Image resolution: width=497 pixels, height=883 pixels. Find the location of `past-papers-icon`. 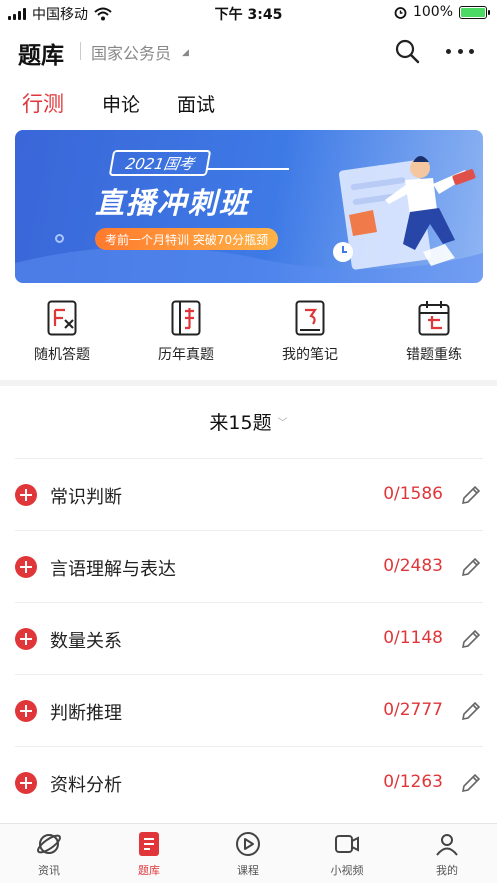

past-papers-icon is located at coordinates (186, 318).